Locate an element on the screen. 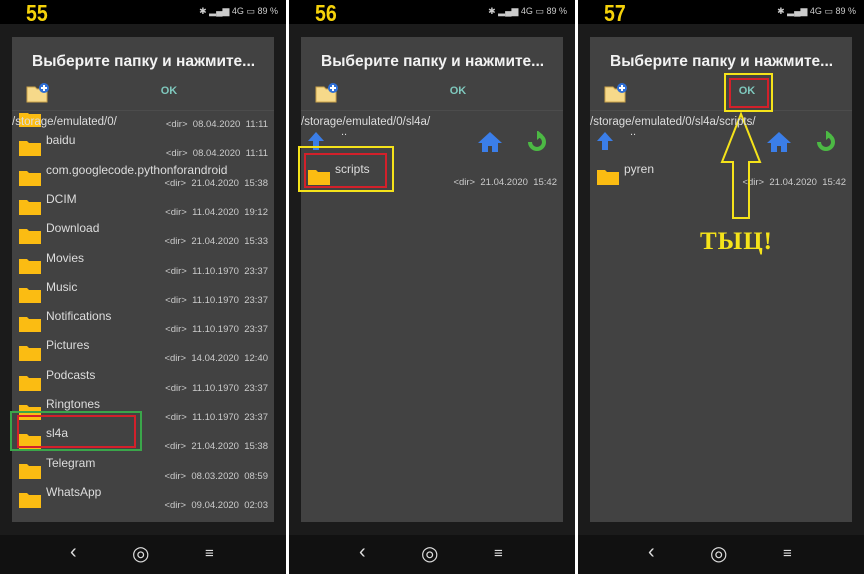 This screenshot has width=864, height=574. ok-highlight-inner is located at coordinates (749, 93).